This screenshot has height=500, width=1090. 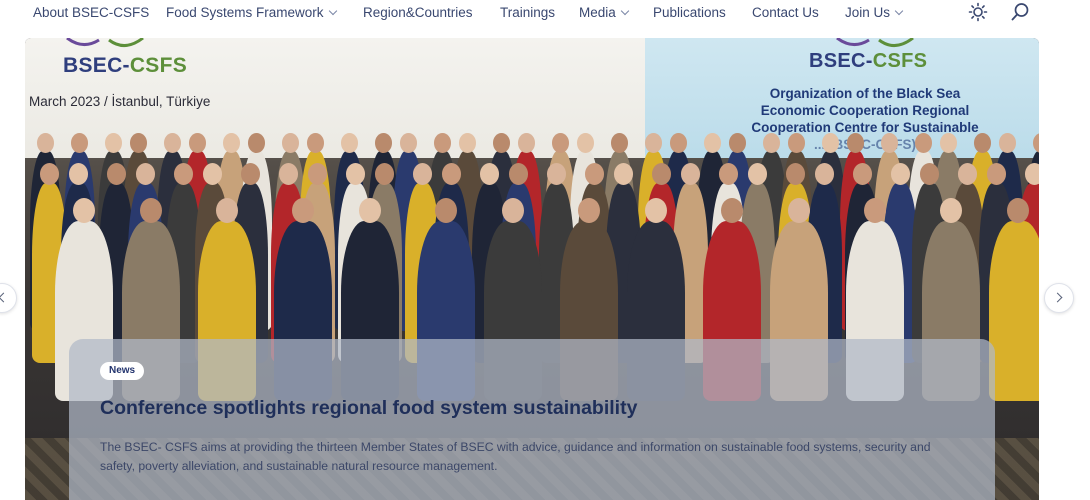 I want to click on nav-about-label: About BSEC-CSFS, so click(x=91, y=12).